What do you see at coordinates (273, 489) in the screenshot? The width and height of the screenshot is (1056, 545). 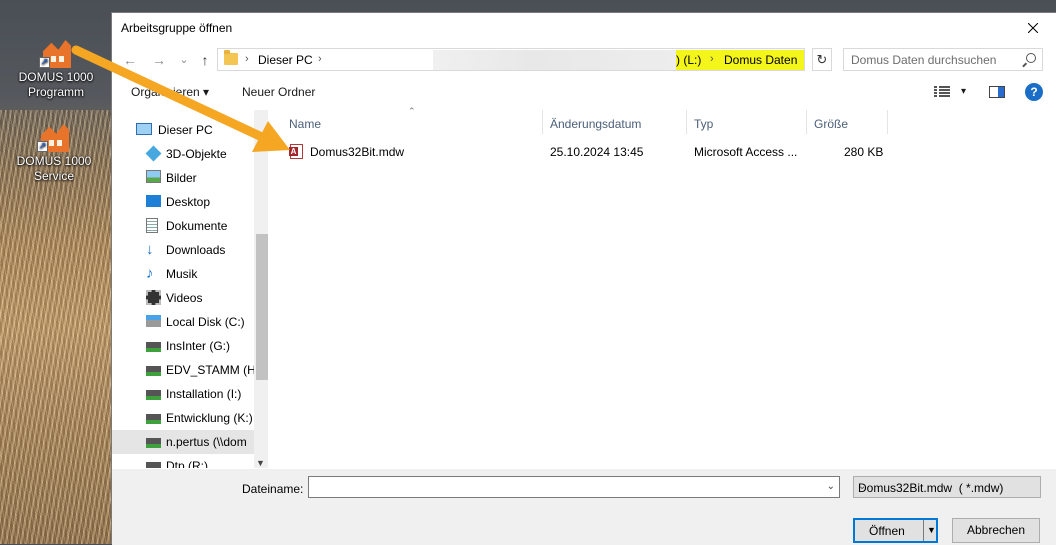 I see `filename-label: Dateiname:` at bounding box center [273, 489].